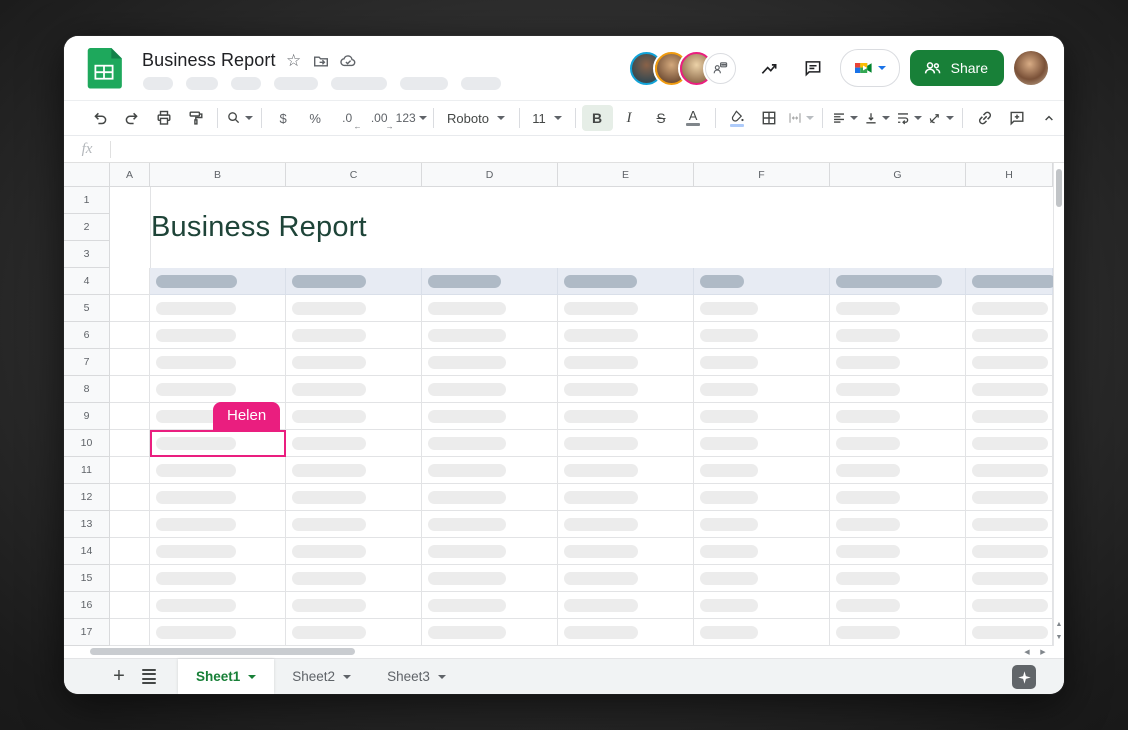 This screenshot has height=730, width=1128. I want to click on vertical-scrollbar: ▲ ▼, so click(1058, 404).